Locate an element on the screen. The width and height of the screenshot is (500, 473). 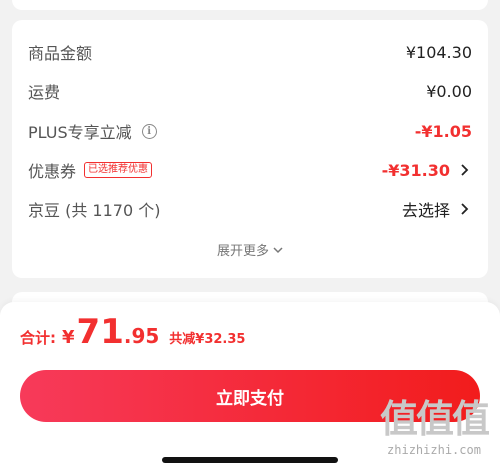
watermark-url: zhizhizhi.com is located at coordinates (434, 450).